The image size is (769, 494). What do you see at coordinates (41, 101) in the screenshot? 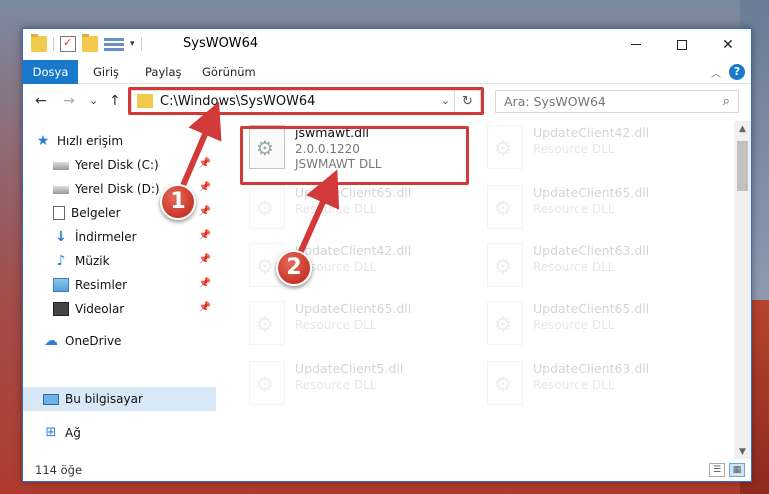
I see `back-button: ←` at bounding box center [41, 101].